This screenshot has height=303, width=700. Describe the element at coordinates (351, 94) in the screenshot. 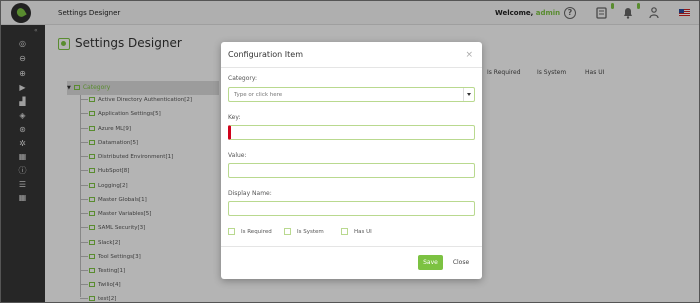

I see `category-dropdown: Type or click here` at that location.